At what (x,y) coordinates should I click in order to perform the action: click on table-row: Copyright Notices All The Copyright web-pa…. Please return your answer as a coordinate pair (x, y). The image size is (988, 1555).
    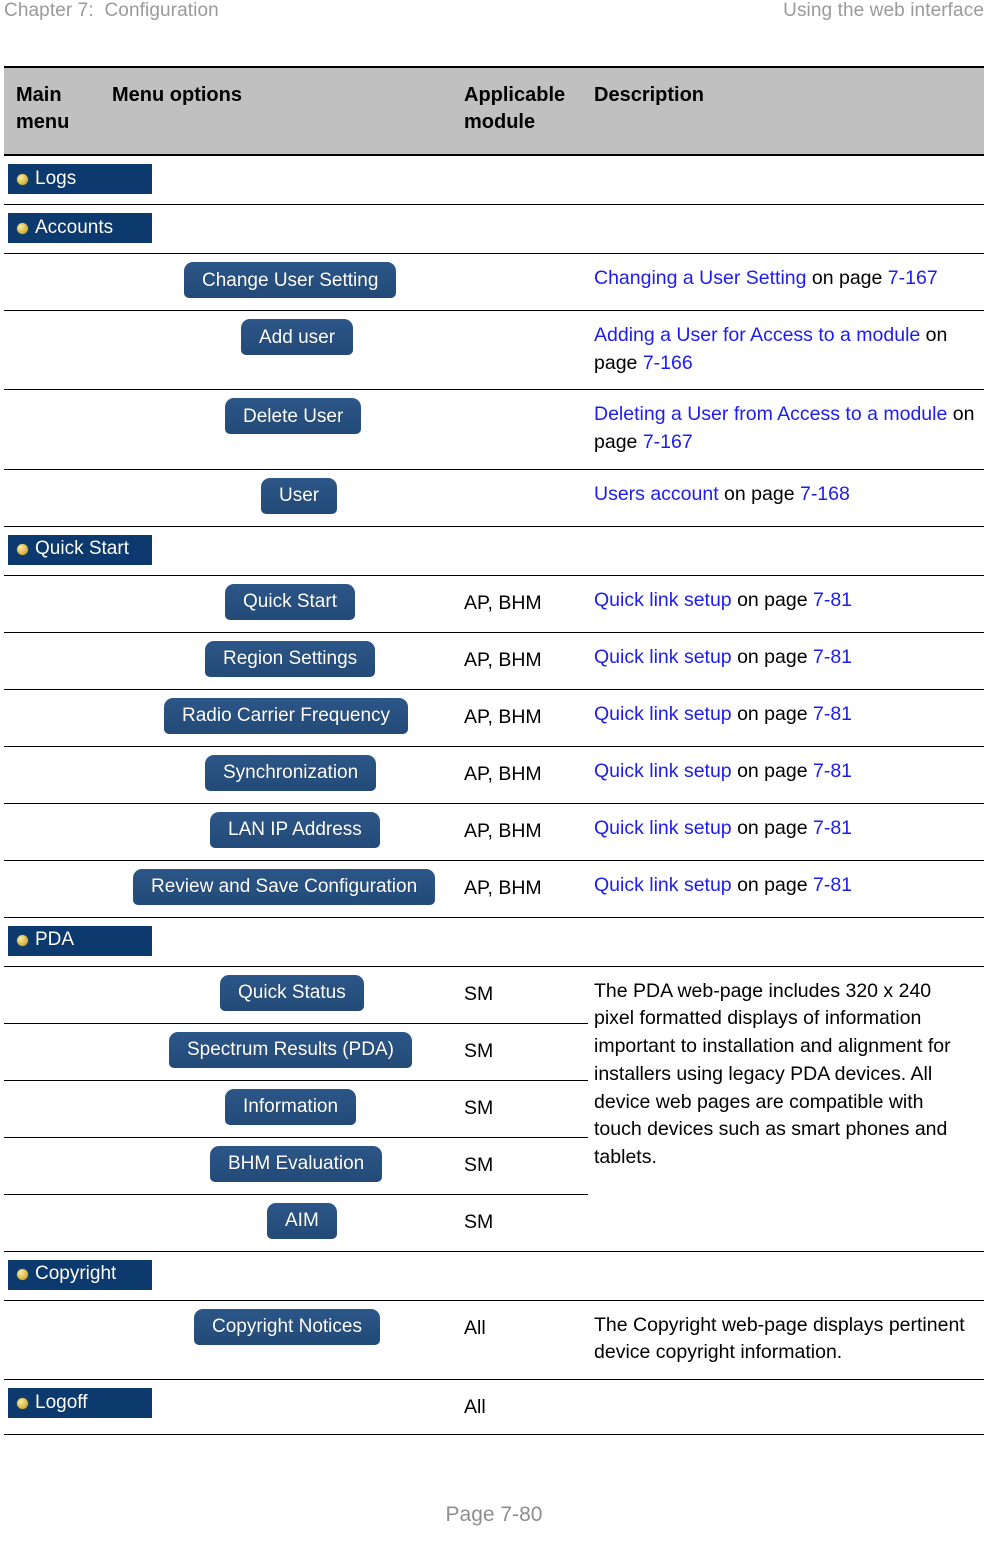
    Looking at the image, I should click on (494, 1340).